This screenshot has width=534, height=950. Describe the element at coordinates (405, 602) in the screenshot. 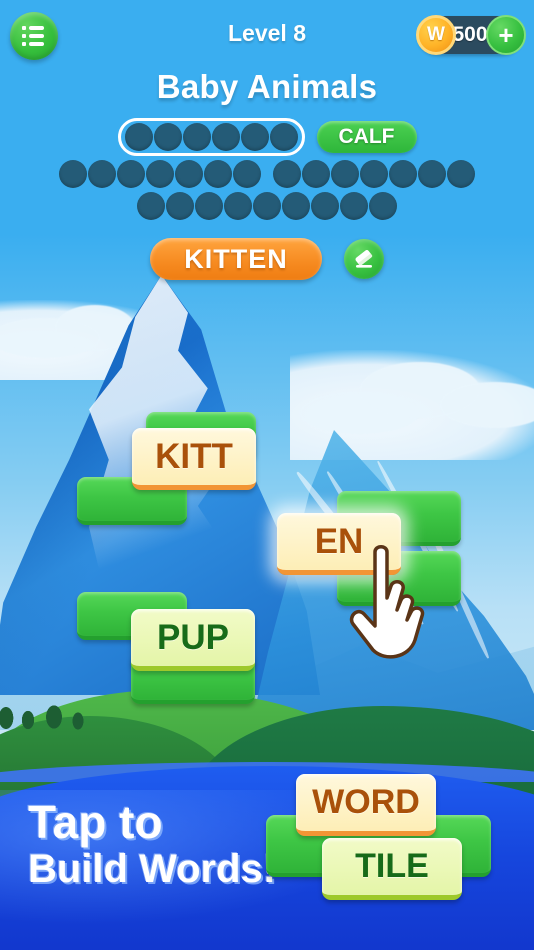

I see `hand-pointer-cursor` at that location.